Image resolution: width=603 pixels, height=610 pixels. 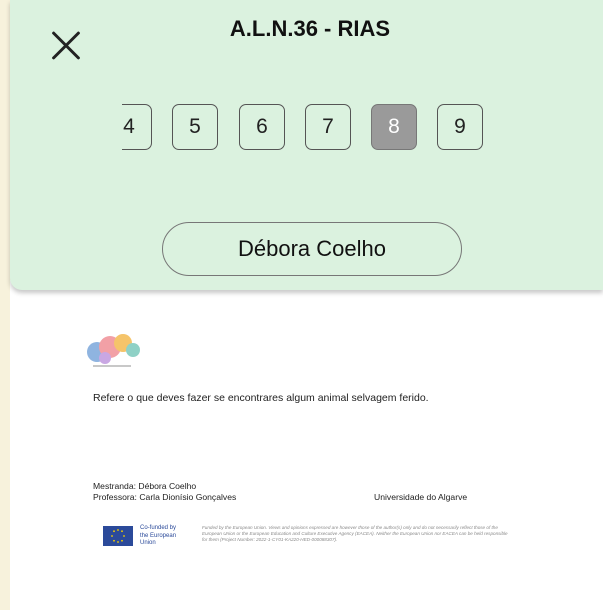 What do you see at coordinates (66, 46) in the screenshot?
I see `close-icon` at bounding box center [66, 46].